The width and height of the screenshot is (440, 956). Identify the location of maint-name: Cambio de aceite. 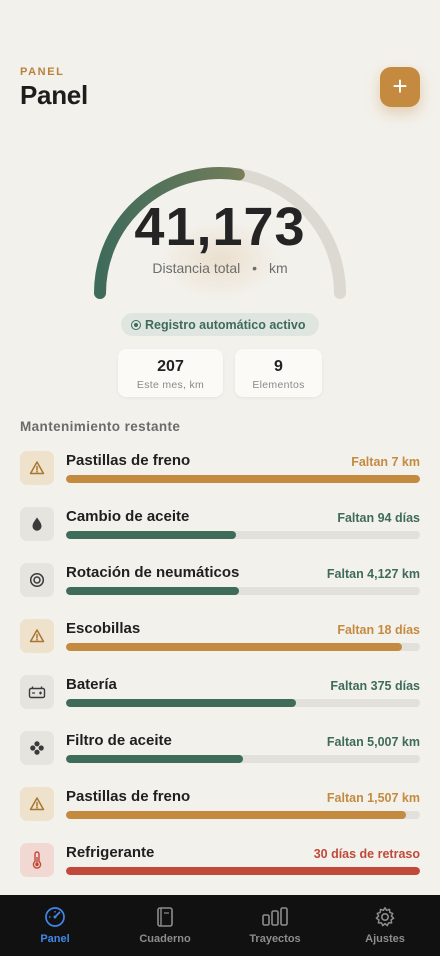
(128, 516).